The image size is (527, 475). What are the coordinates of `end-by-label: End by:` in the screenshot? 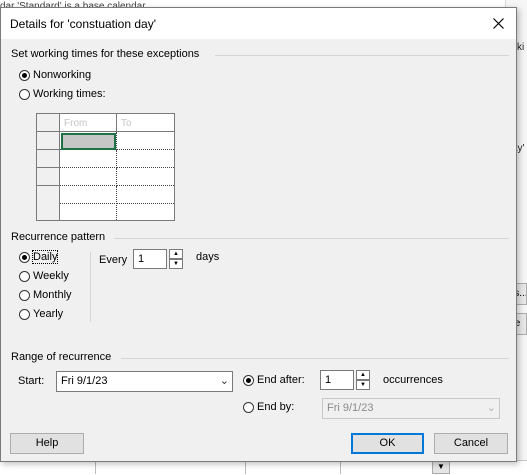 It's located at (276, 407).